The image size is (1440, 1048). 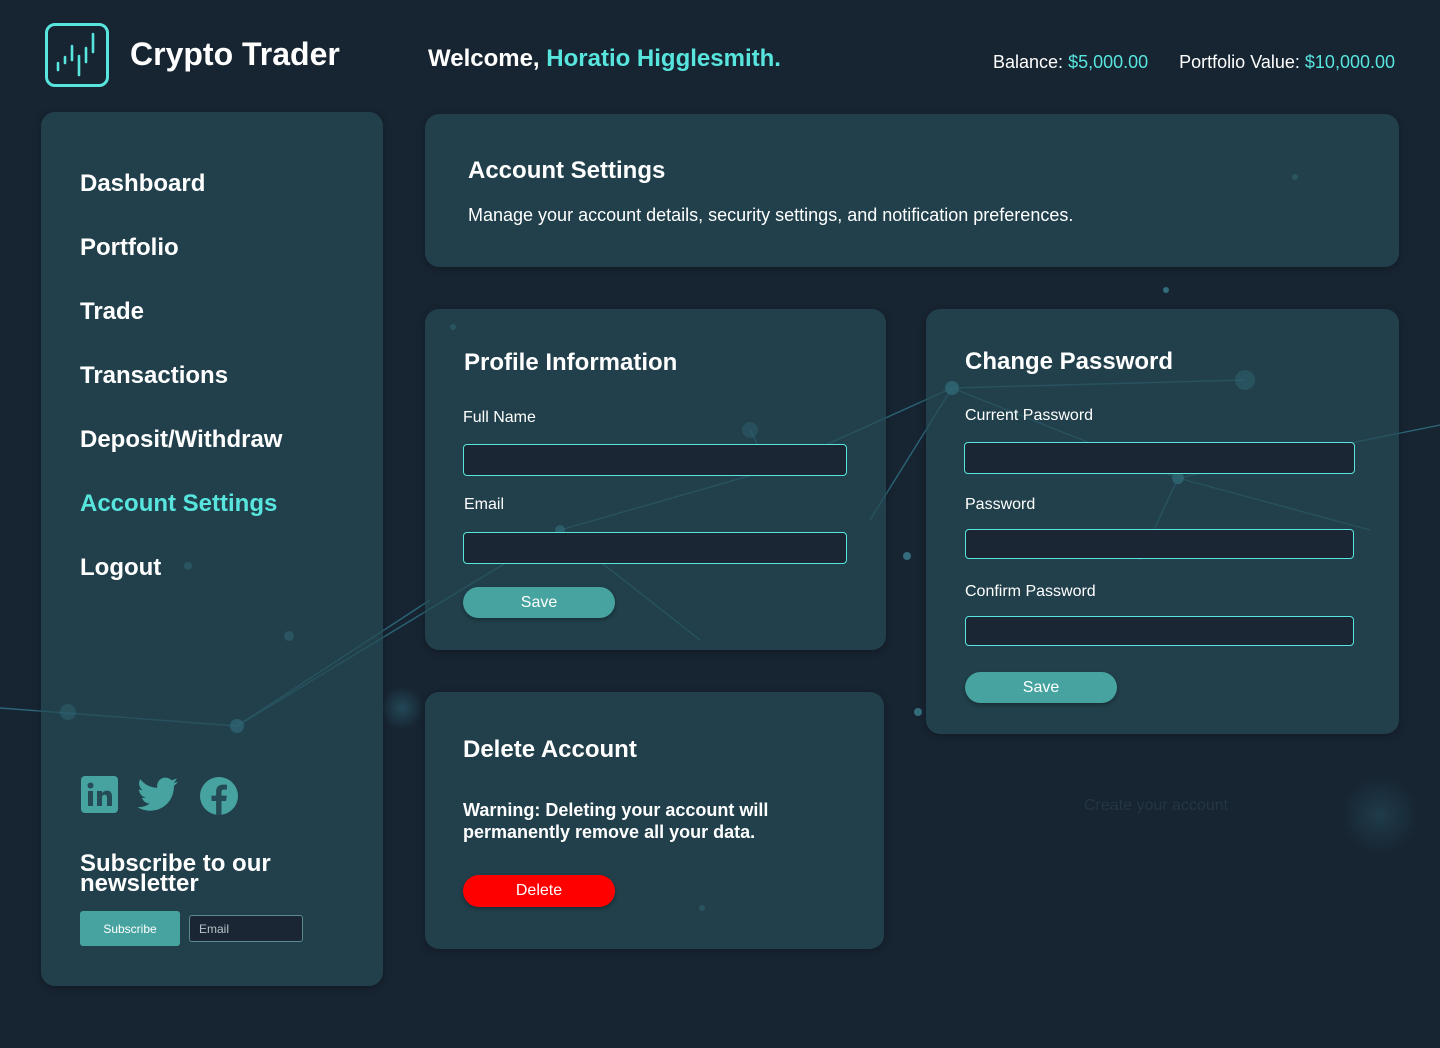 What do you see at coordinates (101, 796) in the screenshot?
I see `linkedin-icon` at bounding box center [101, 796].